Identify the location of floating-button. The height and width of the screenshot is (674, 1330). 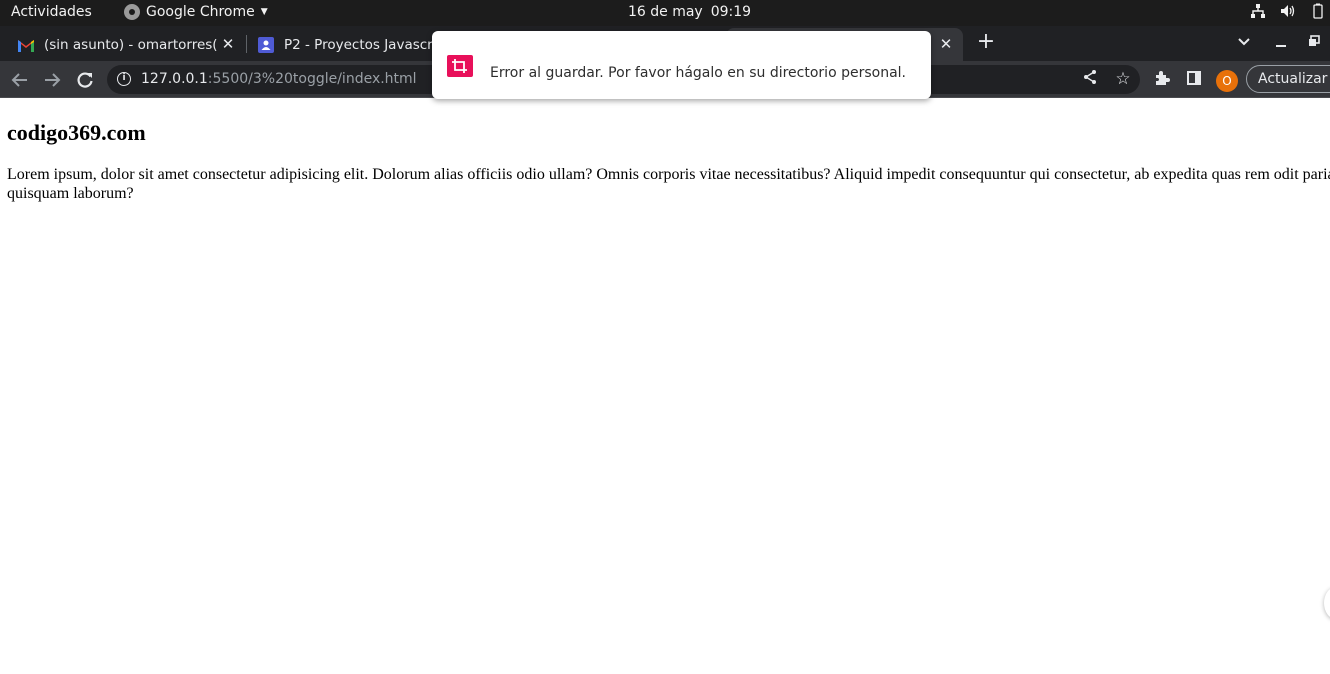
(1327, 603).